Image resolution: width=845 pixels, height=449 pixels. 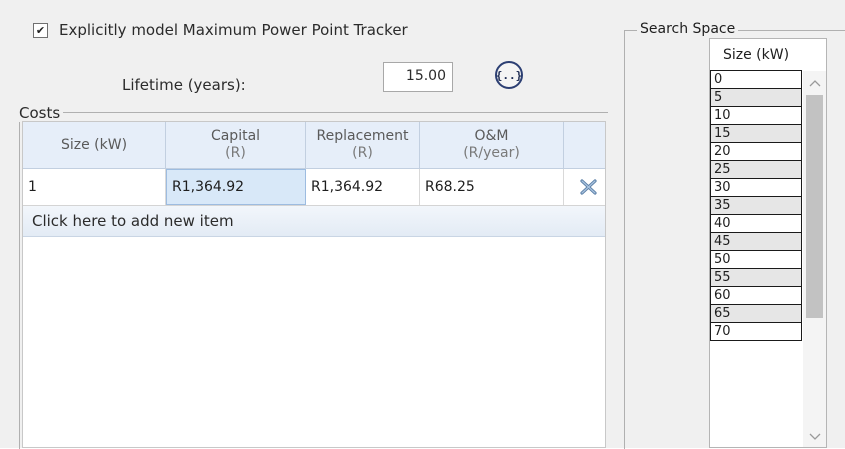 What do you see at coordinates (363, 187) in the screenshot?
I see `replacement-cell: R1,364.92` at bounding box center [363, 187].